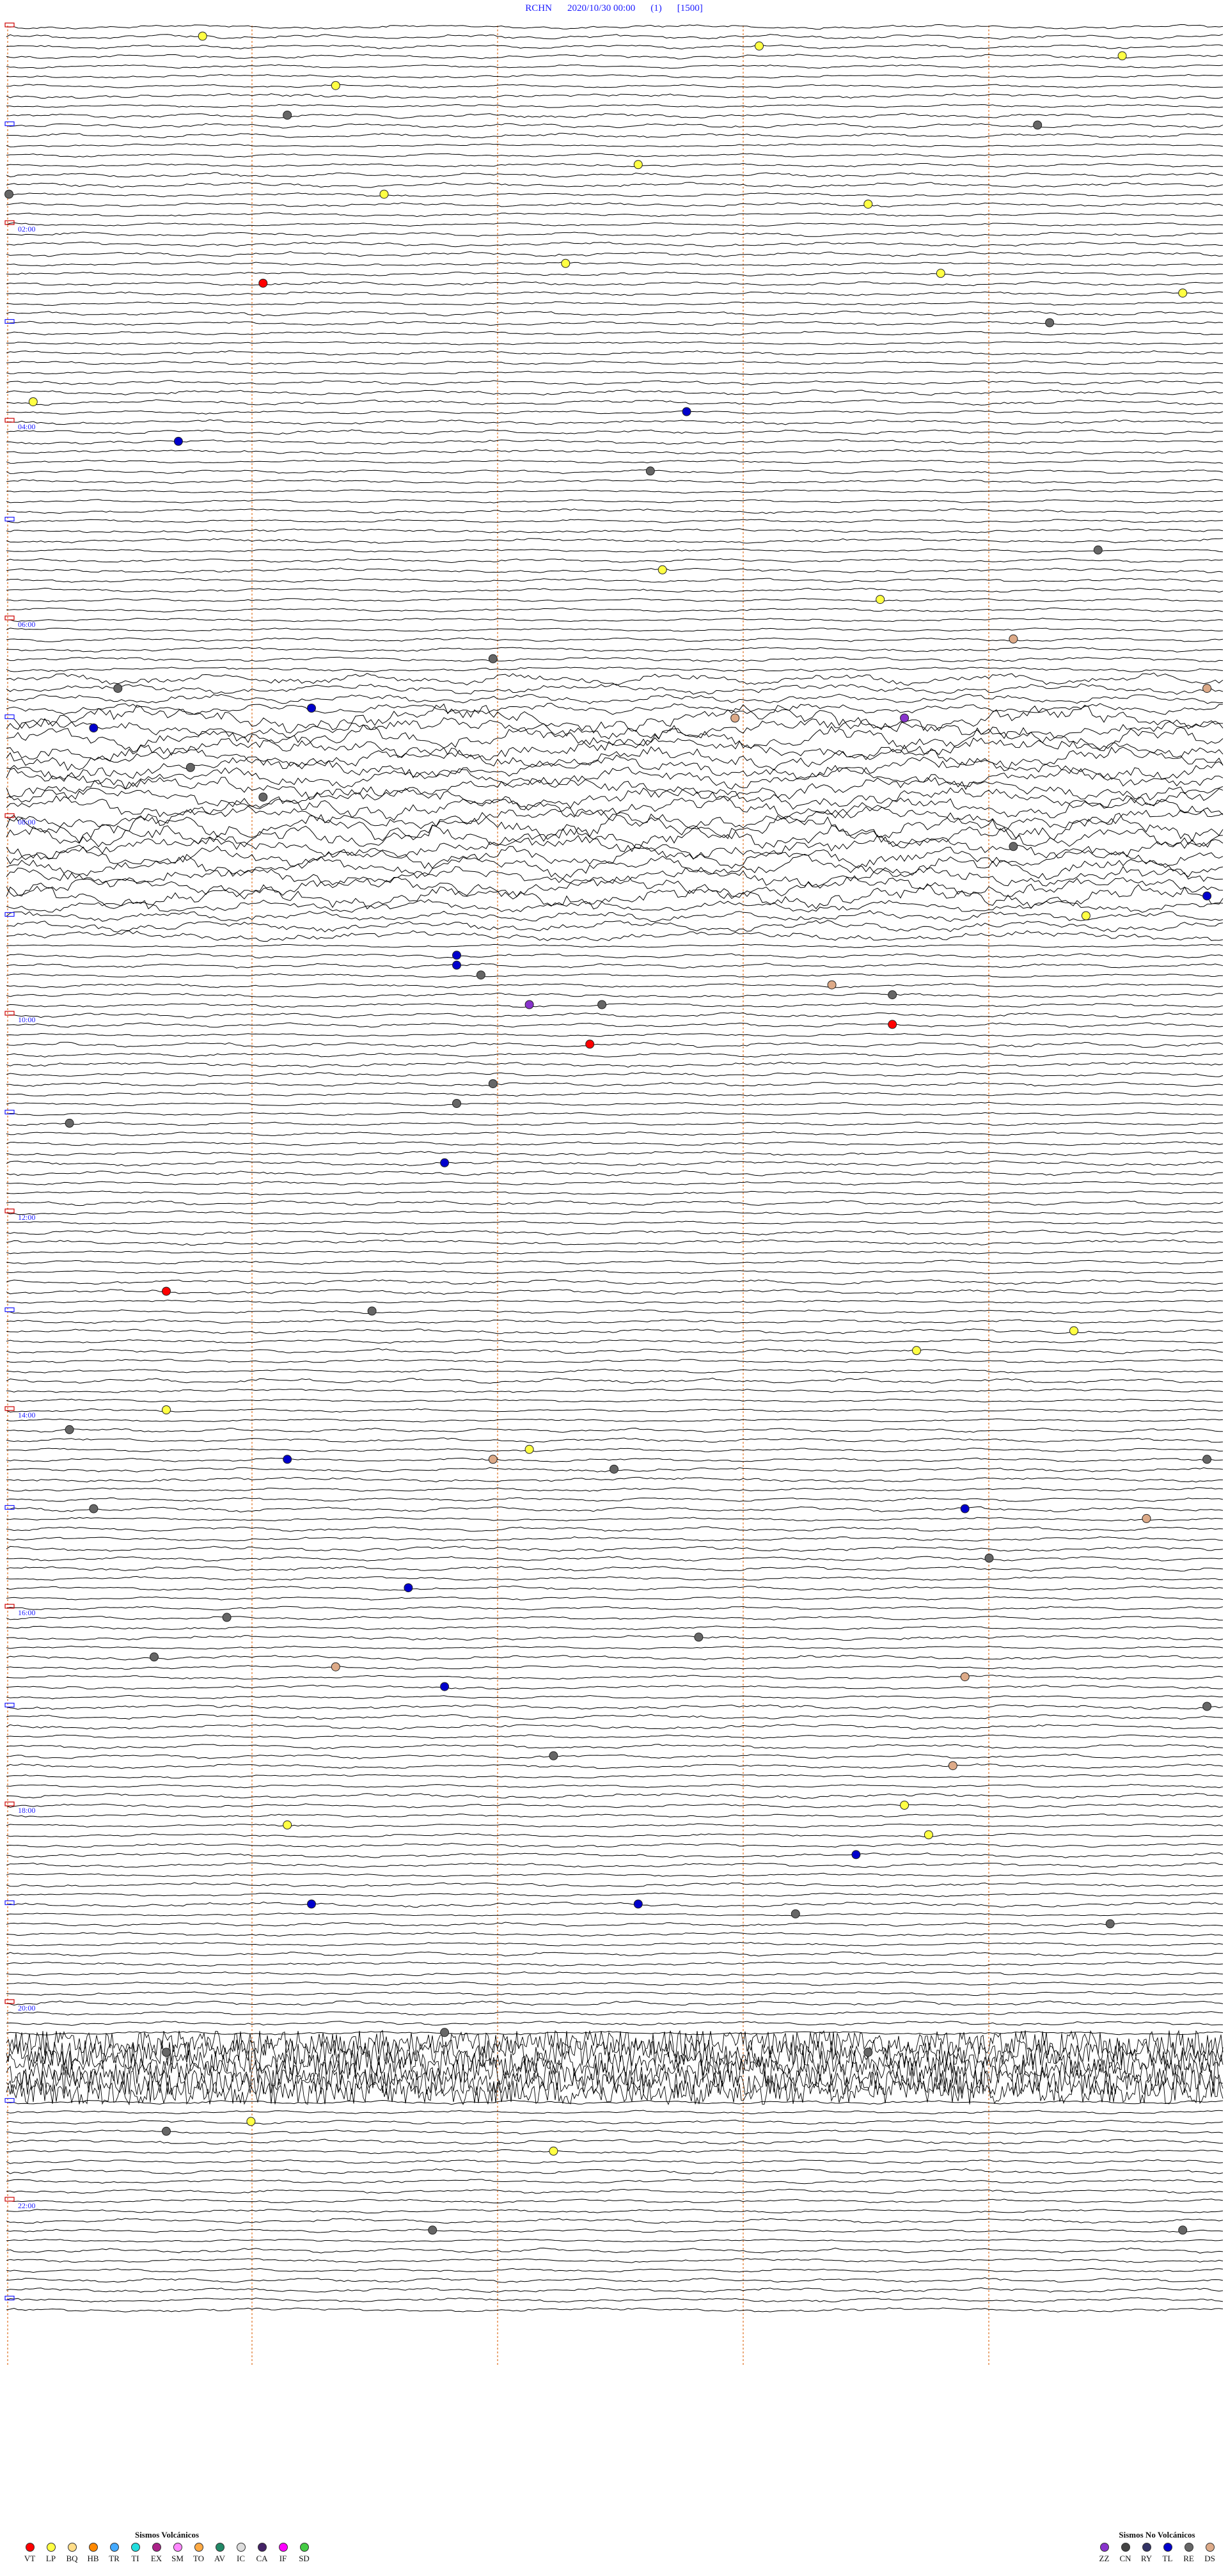 The width and height of the screenshot is (1228, 2576). What do you see at coordinates (283, 2553) in the screenshot?
I see `legend-item-if: IF` at bounding box center [283, 2553].